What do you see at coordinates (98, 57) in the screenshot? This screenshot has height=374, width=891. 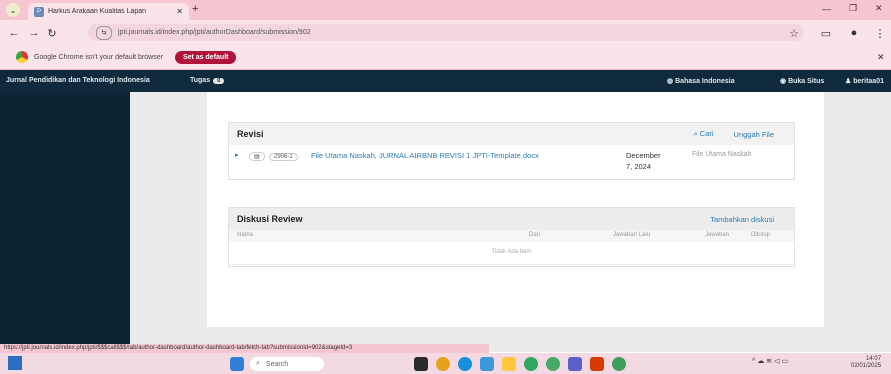 I see `infobar-message: Google Chrome isn't your default browser` at bounding box center [98, 57].